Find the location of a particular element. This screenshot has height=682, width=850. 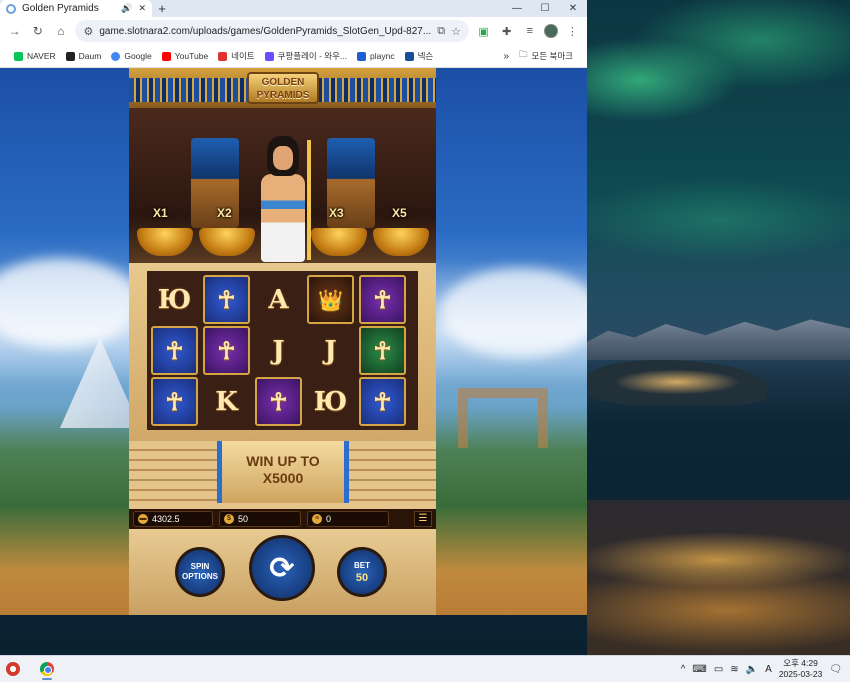

bookmark-nate: 네이트 is located at coordinates (236, 56).